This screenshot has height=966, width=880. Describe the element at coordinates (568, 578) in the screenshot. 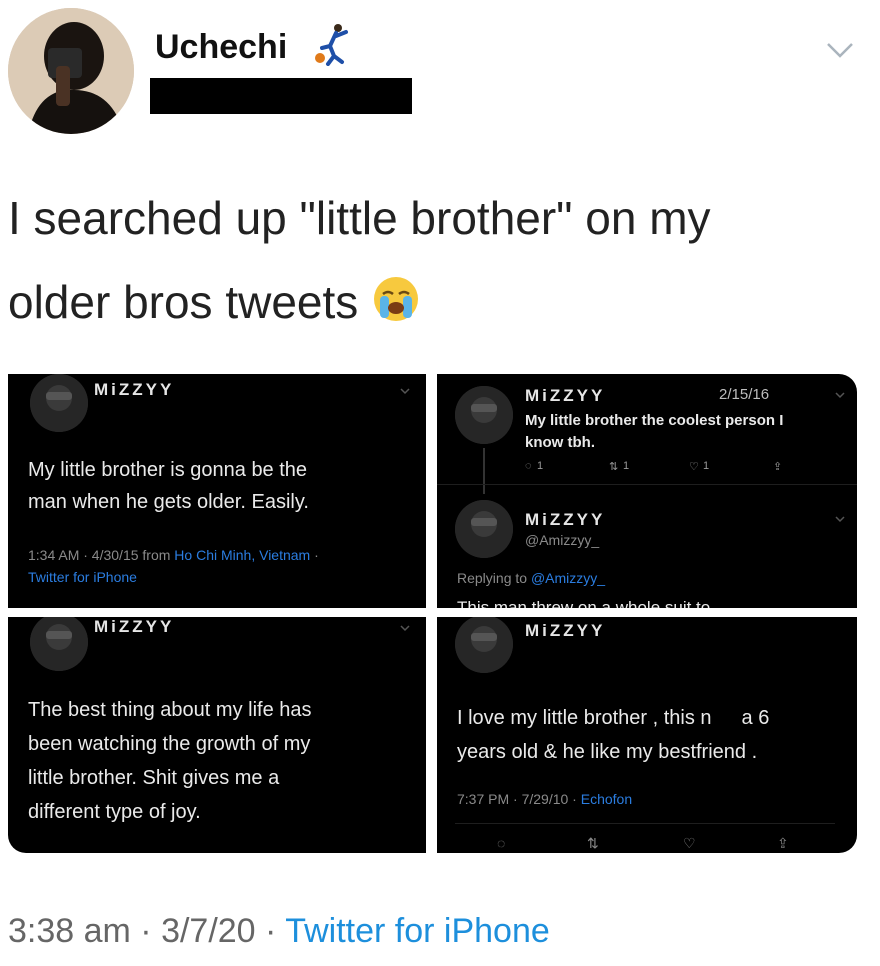

I see `replying-handle-link: @Amizzyy_` at that location.